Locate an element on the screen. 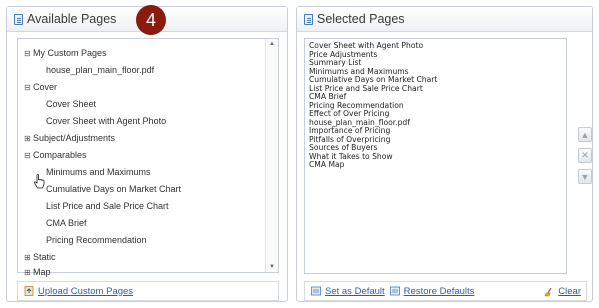 The height and width of the screenshot is (308, 599). hand-cursor-icon is located at coordinates (39, 181).